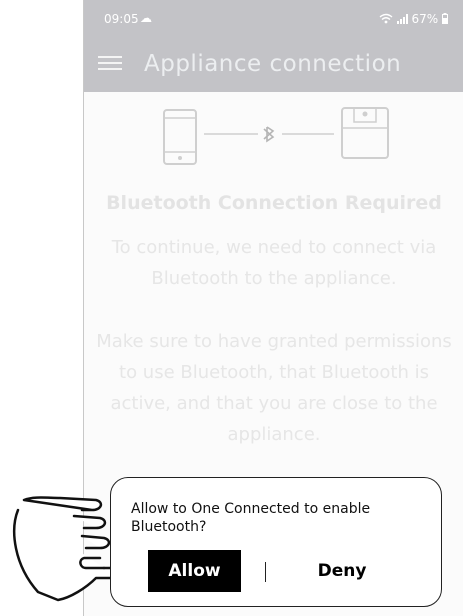  What do you see at coordinates (274, 203) in the screenshot?
I see `content-title: Bluetooth Connection Required` at bounding box center [274, 203].